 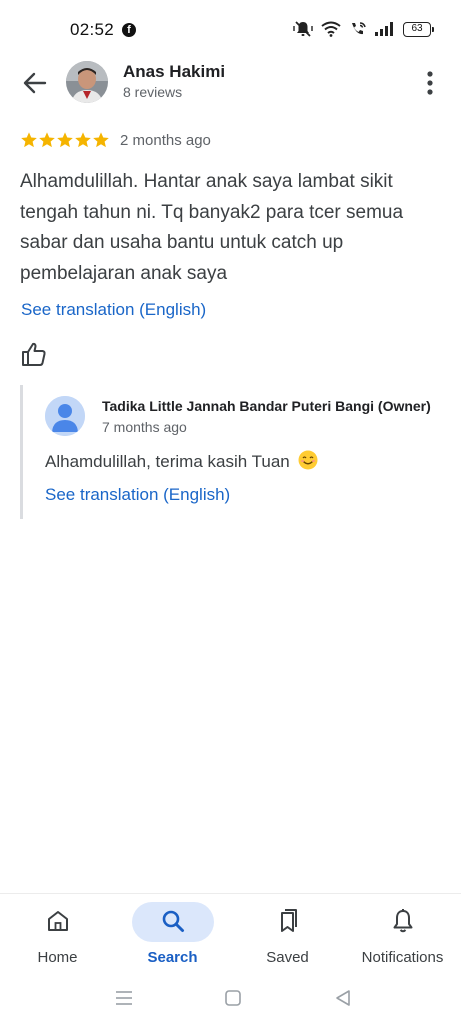 I want to click on bookmark-icon, so click(x=288, y=920).